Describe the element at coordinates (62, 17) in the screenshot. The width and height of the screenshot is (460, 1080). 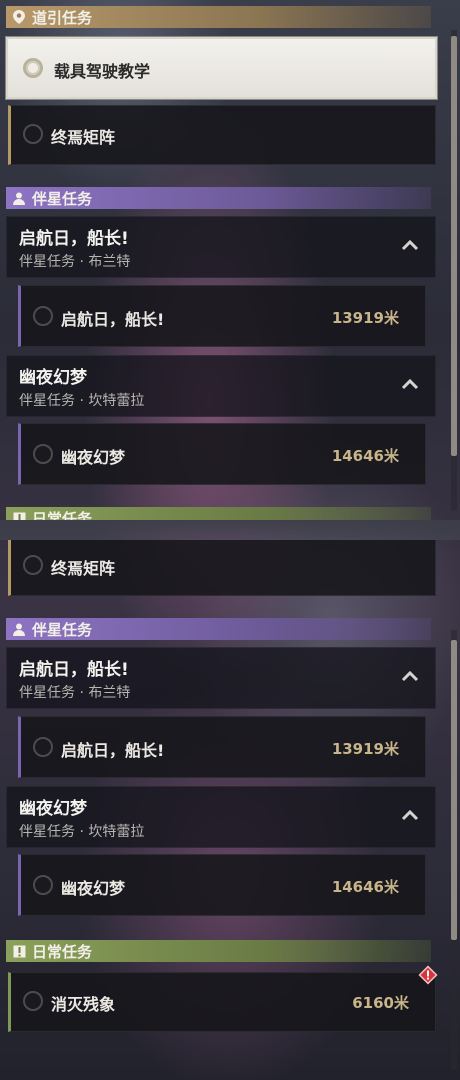
I see `guide-quest-header-label: 道引任务` at that location.